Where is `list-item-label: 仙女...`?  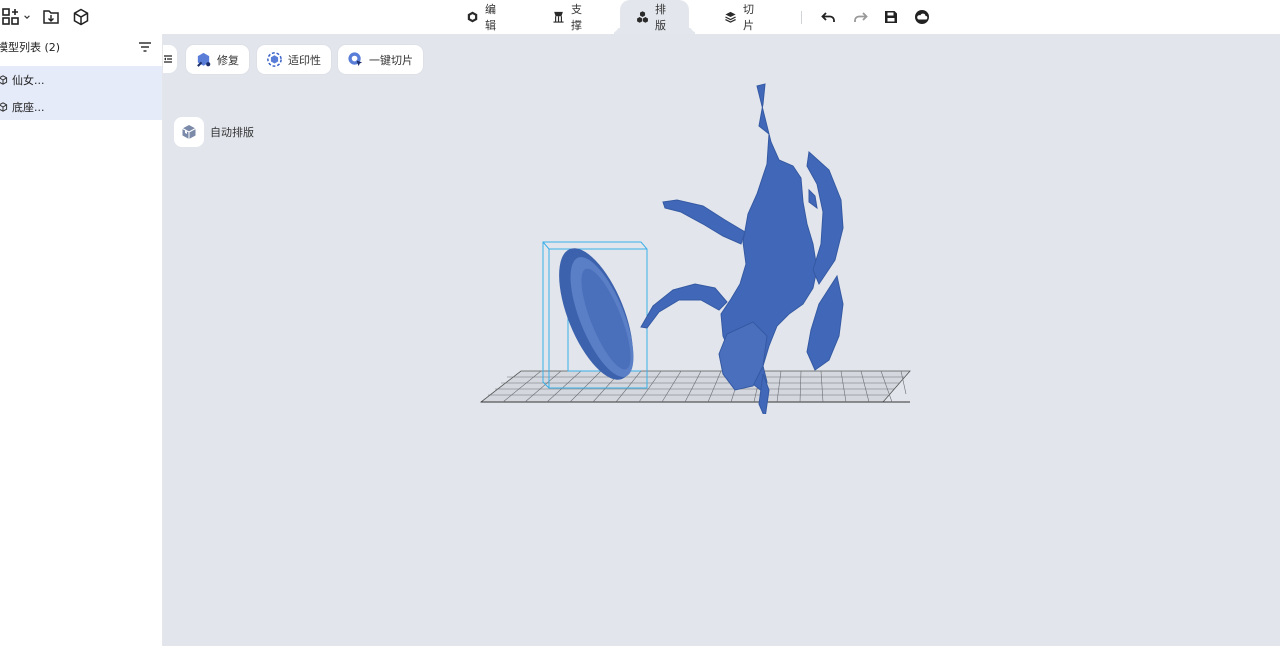
list-item-label: 仙女... is located at coordinates (28, 80).